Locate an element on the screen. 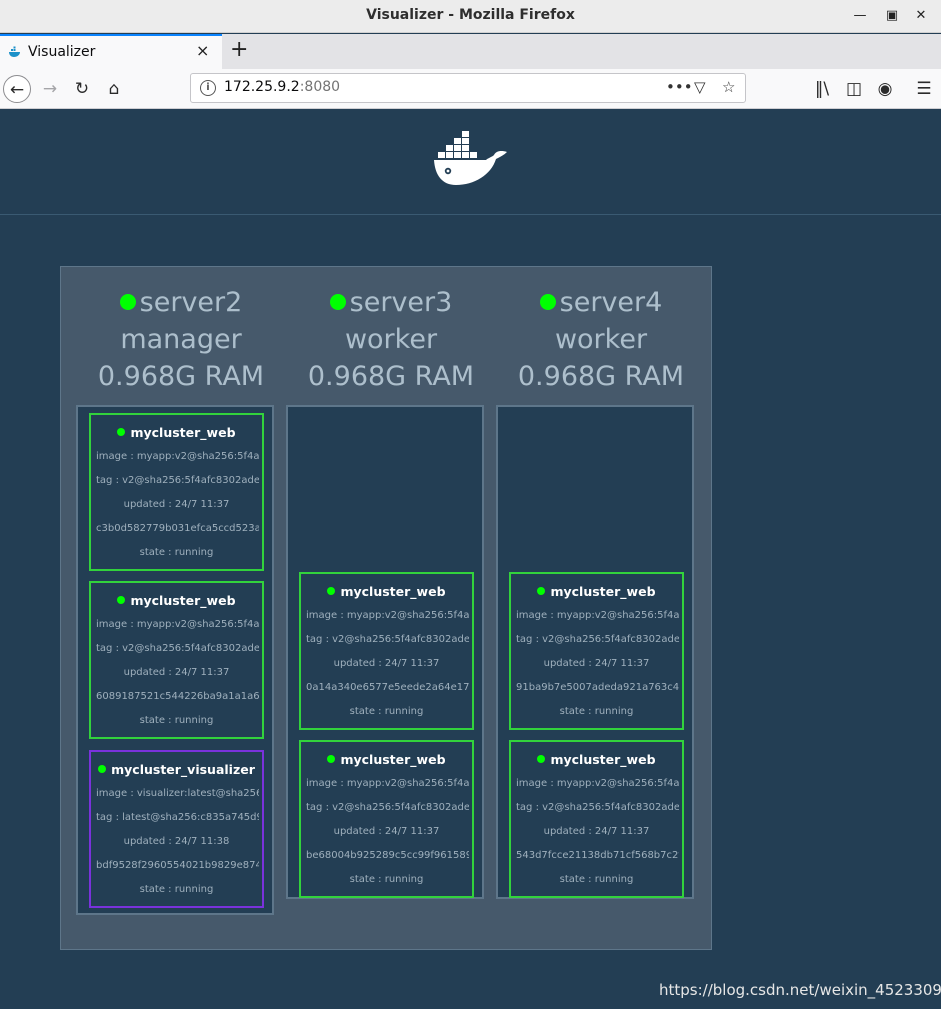  task-id: 0a14a340e6577e5eede2a64e1762 is located at coordinates (387, 687).